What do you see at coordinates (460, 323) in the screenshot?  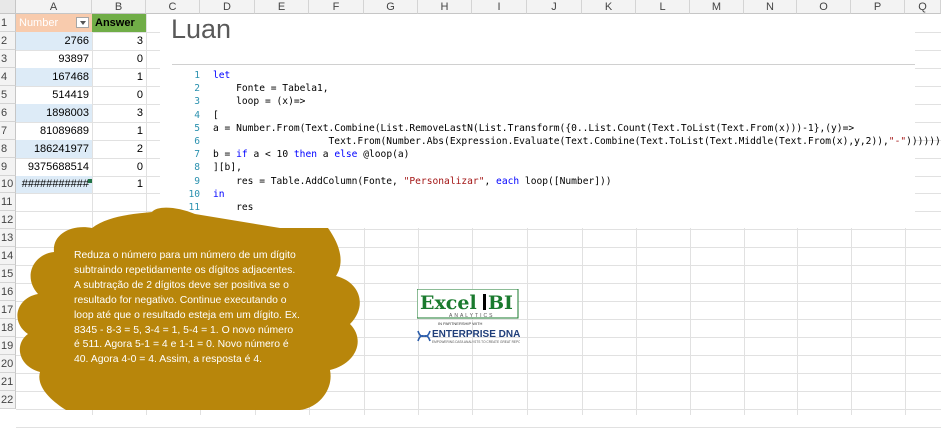 I see `svg-text: IN PARTNERSHIP WITH` at bounding box center [460, 323].